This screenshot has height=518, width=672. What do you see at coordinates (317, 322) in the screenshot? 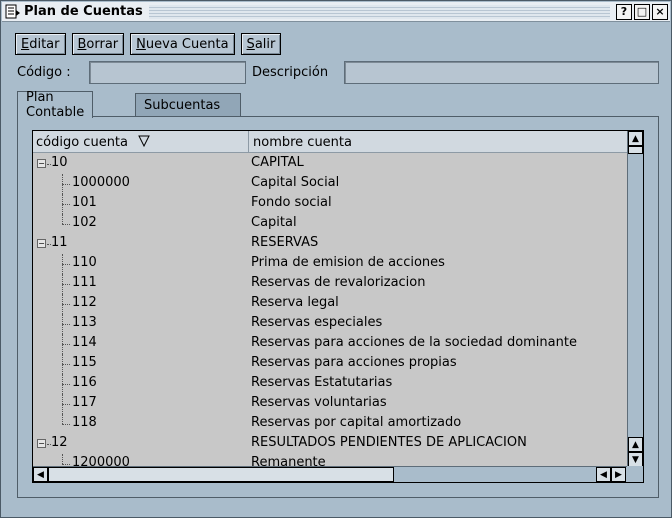
I see `account-name: Reservas especiales` at bounding box center [317, 322].